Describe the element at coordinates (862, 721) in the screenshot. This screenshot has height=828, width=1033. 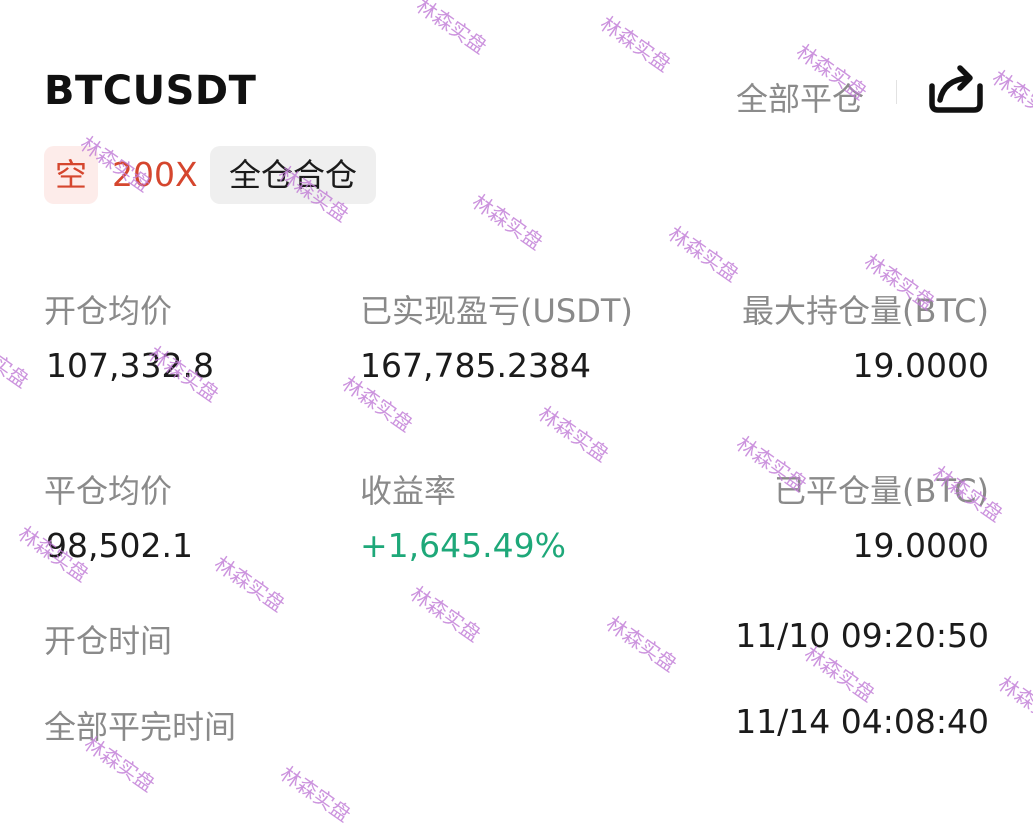
I see `close-time-value: 11/14 04:08:40` at that location.